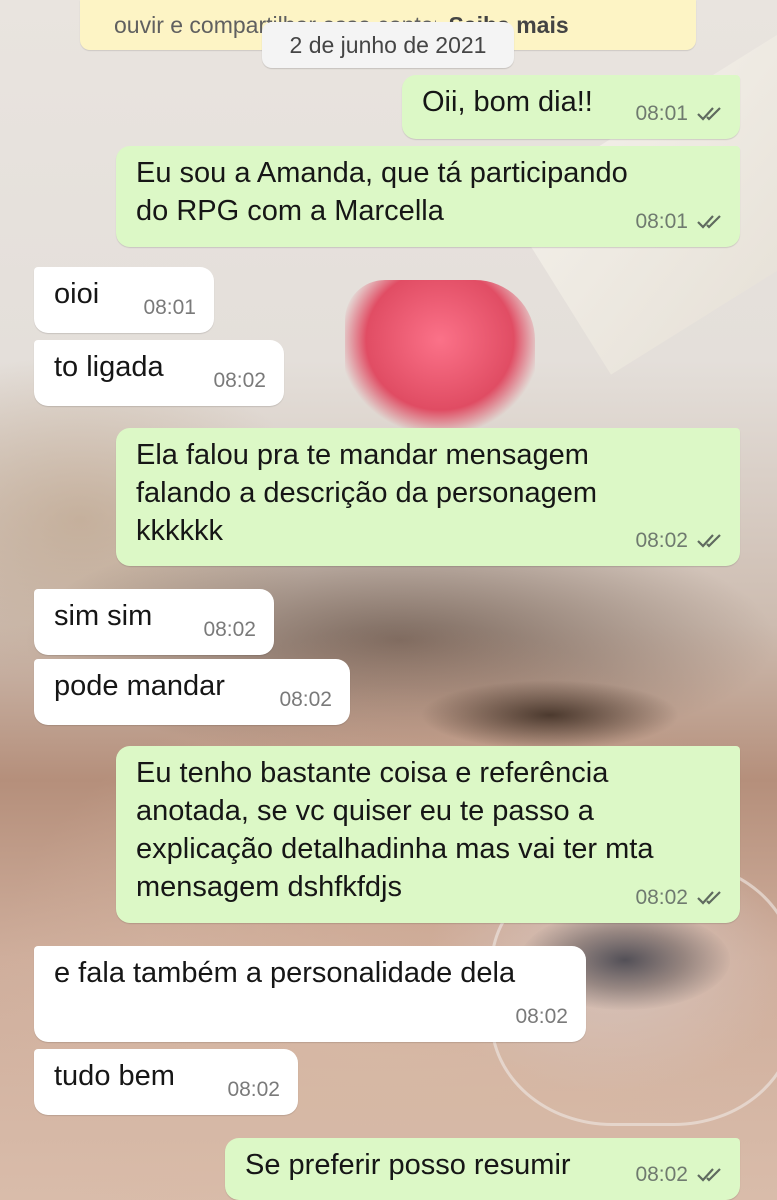  What do you see at coordinates (482, 1169) in the screenshot?
I see `message-outgoing: Se preferir posso resumir 08:02` at bounding box center [482, 1169].